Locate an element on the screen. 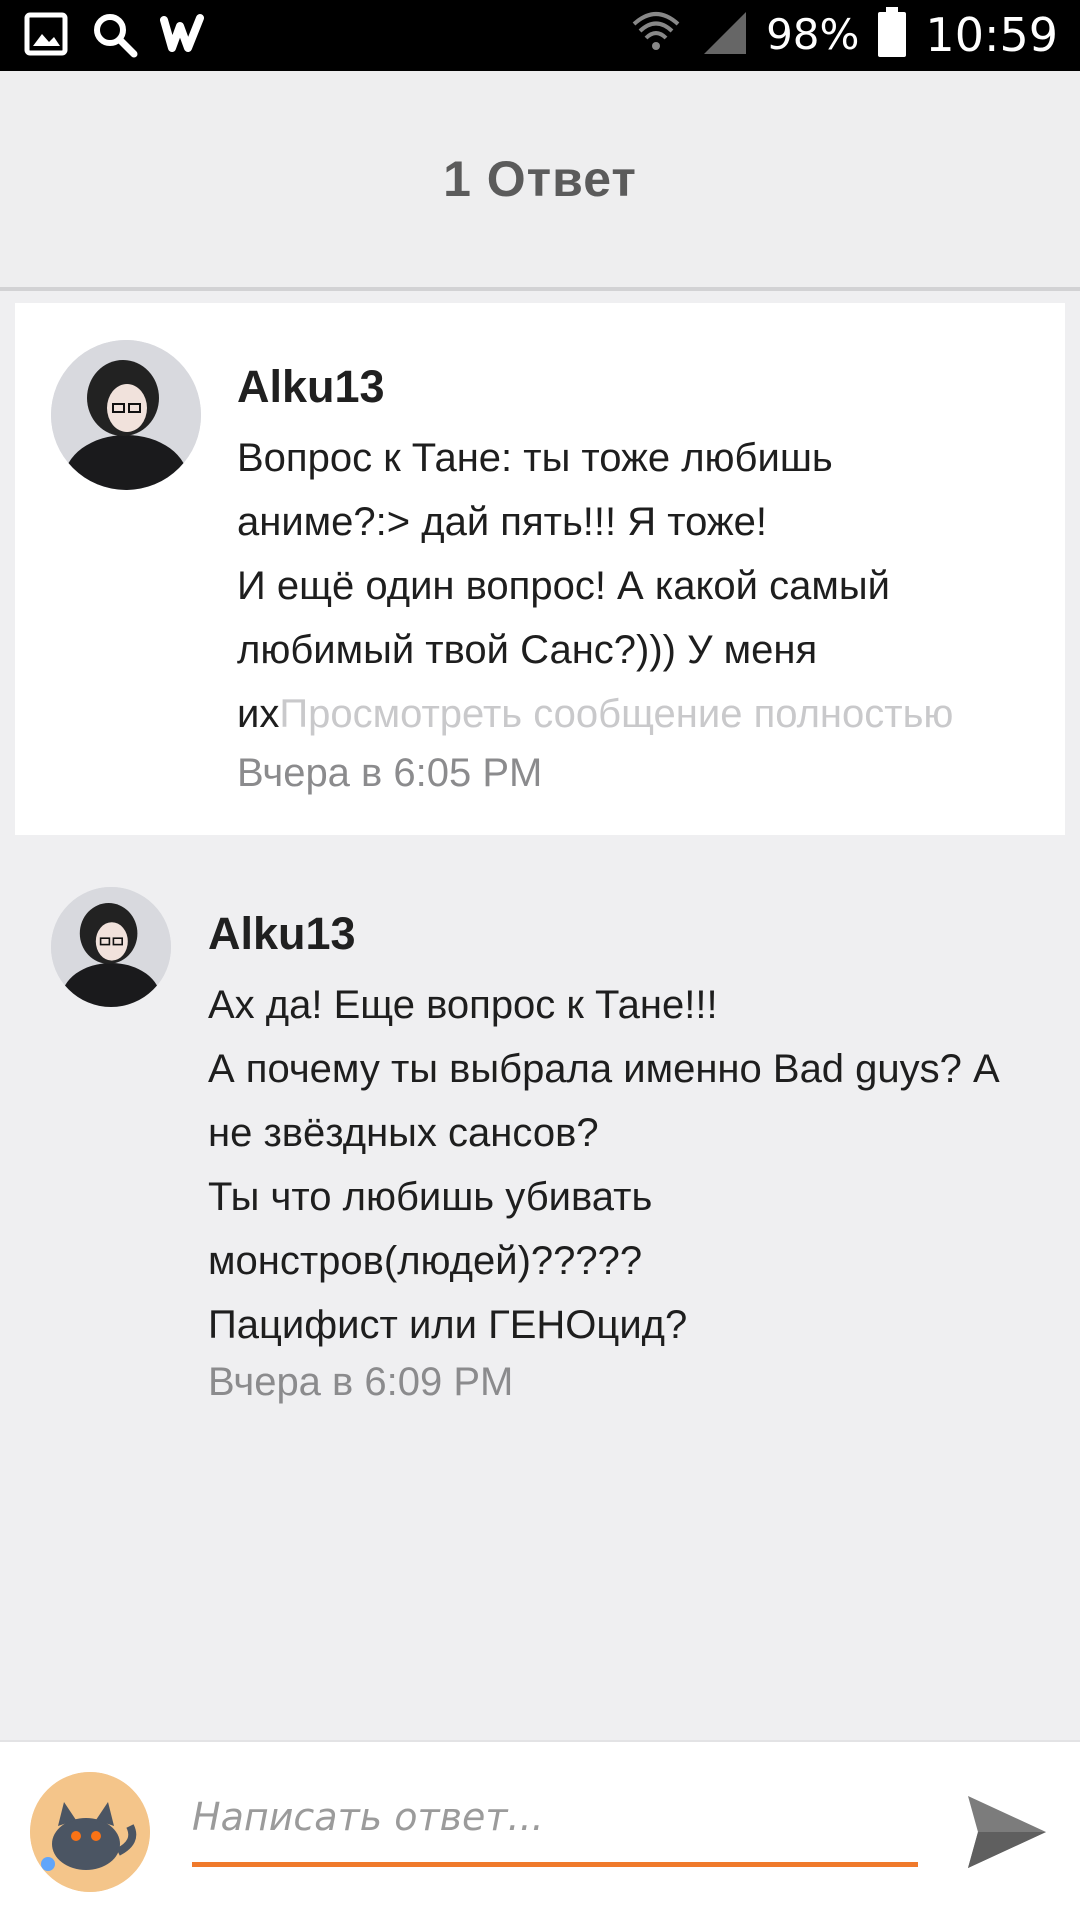 The height and width of the screenshot is (1922, 1080). status-bar: 98% 10:59 is located at coordinates (540, 35).